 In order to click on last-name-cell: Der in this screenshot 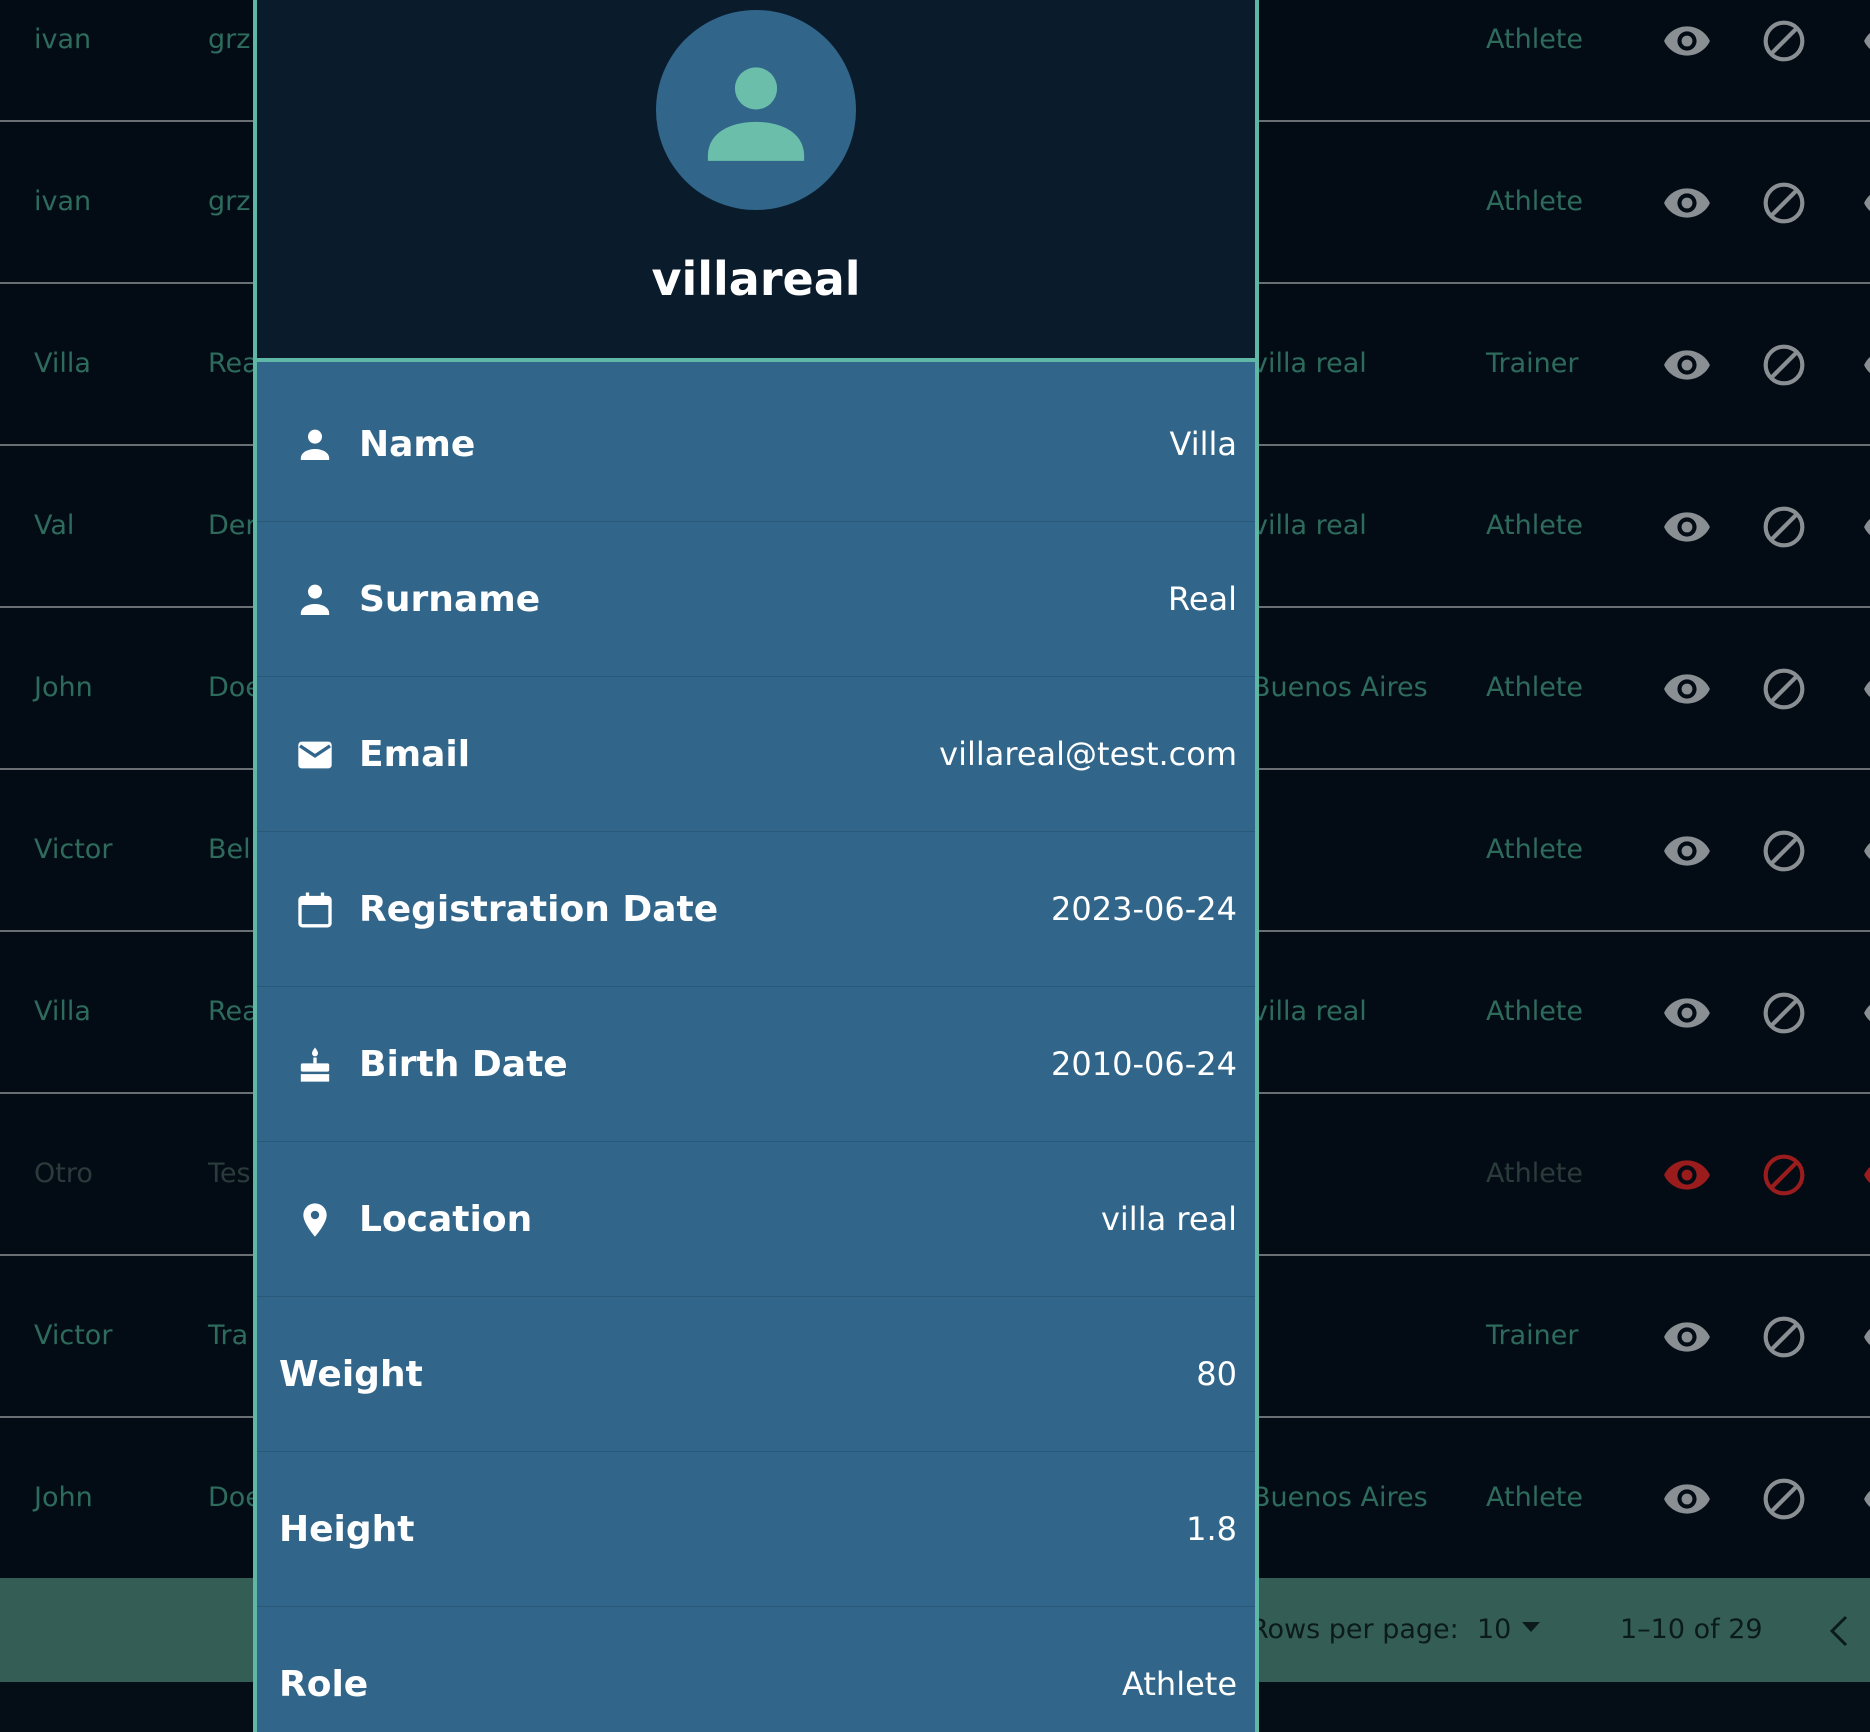, I will do `click(232, 525)`.